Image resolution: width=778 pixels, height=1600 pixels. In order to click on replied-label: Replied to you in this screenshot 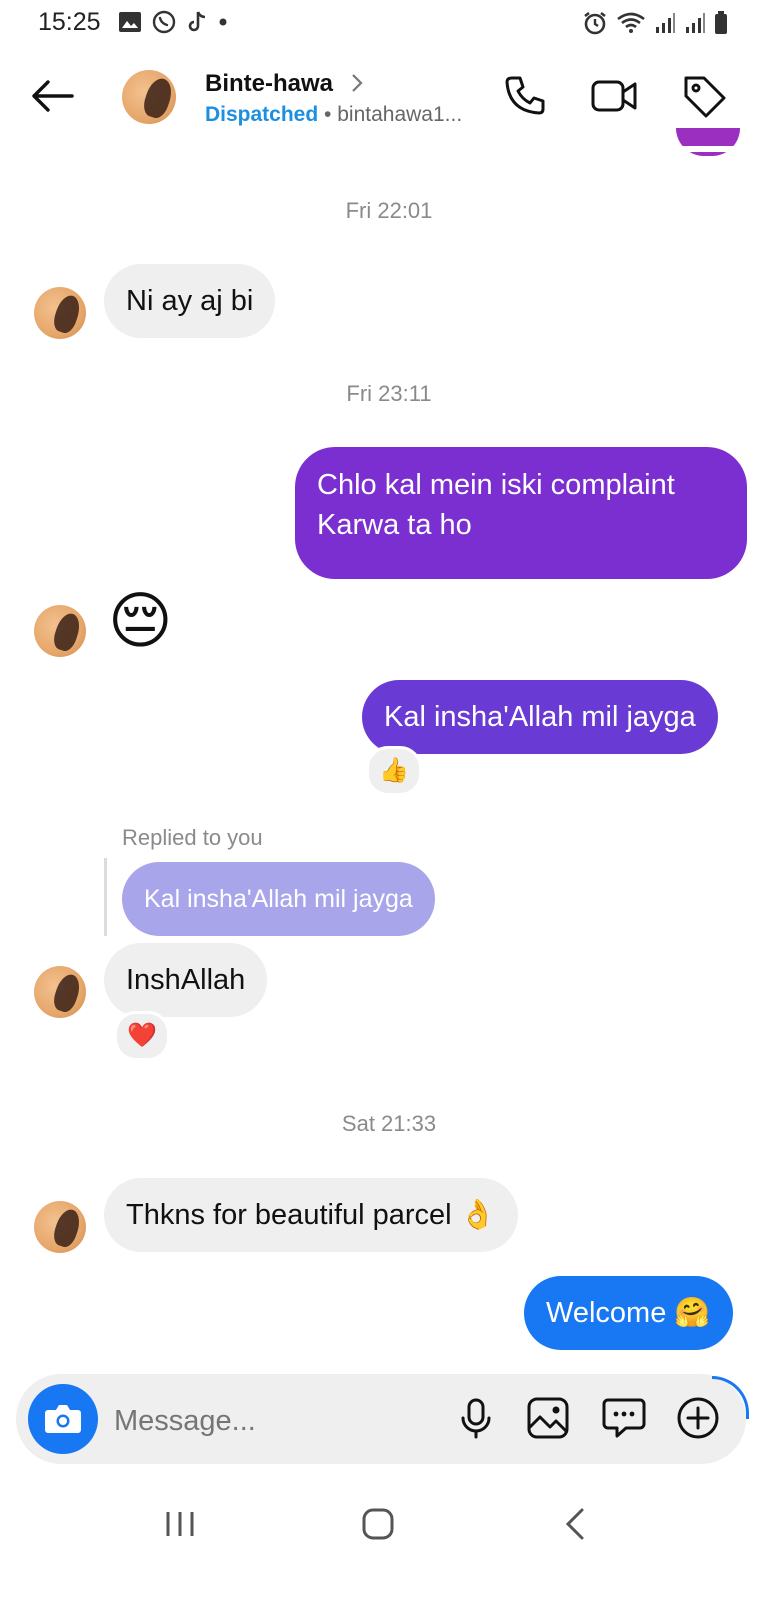, I will do `click(192, 837)`.